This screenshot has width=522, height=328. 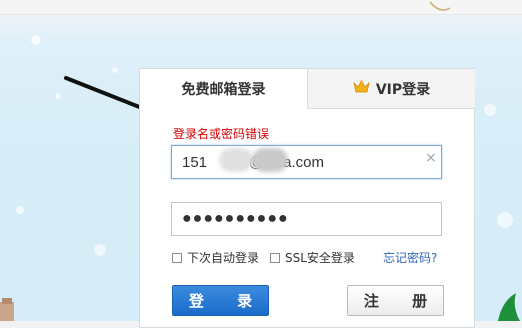 What do you see at coordinates (227, 301) in the screenshot?
I see `login-button-label: 登 录` at bounding box center [227, 301].